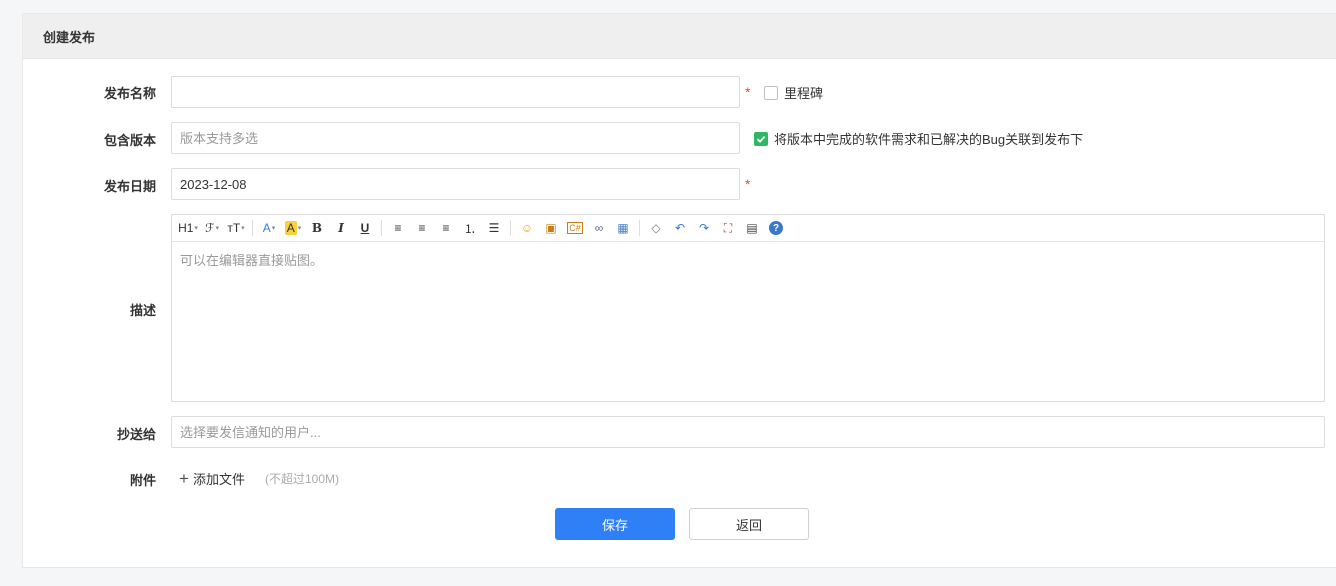  I want to click on panel-title: 创建发布, so click(679, 36).